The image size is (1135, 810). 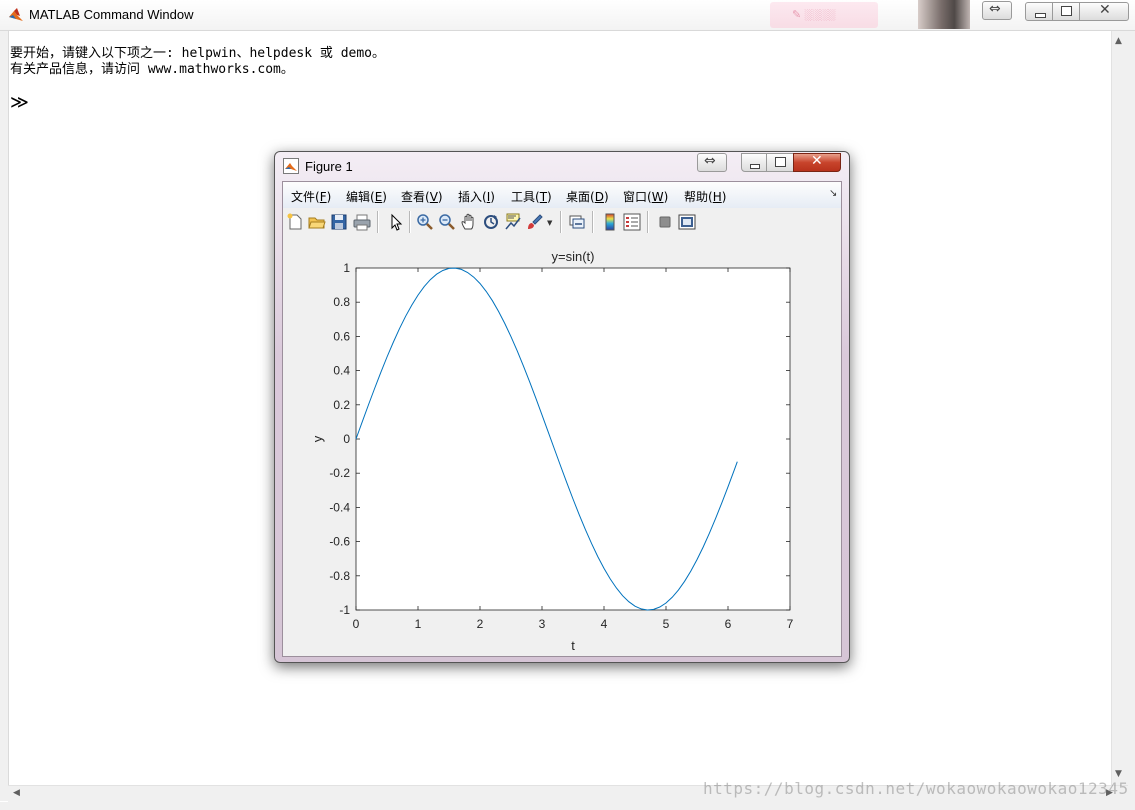 I want to click on matlab-logo-icon, so click(x=16, y=14).